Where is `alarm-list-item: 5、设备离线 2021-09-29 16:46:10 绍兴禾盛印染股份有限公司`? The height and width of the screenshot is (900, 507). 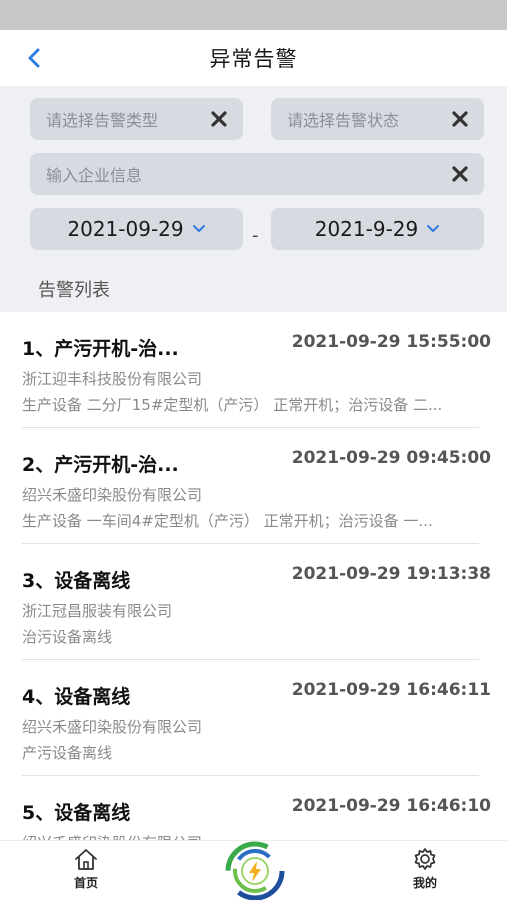 alarm-list-item: 5、设备离线 2021-09-29 16:46:10 绍兴禾盛印染股份有限公司 is located at coordinates (256, 808).